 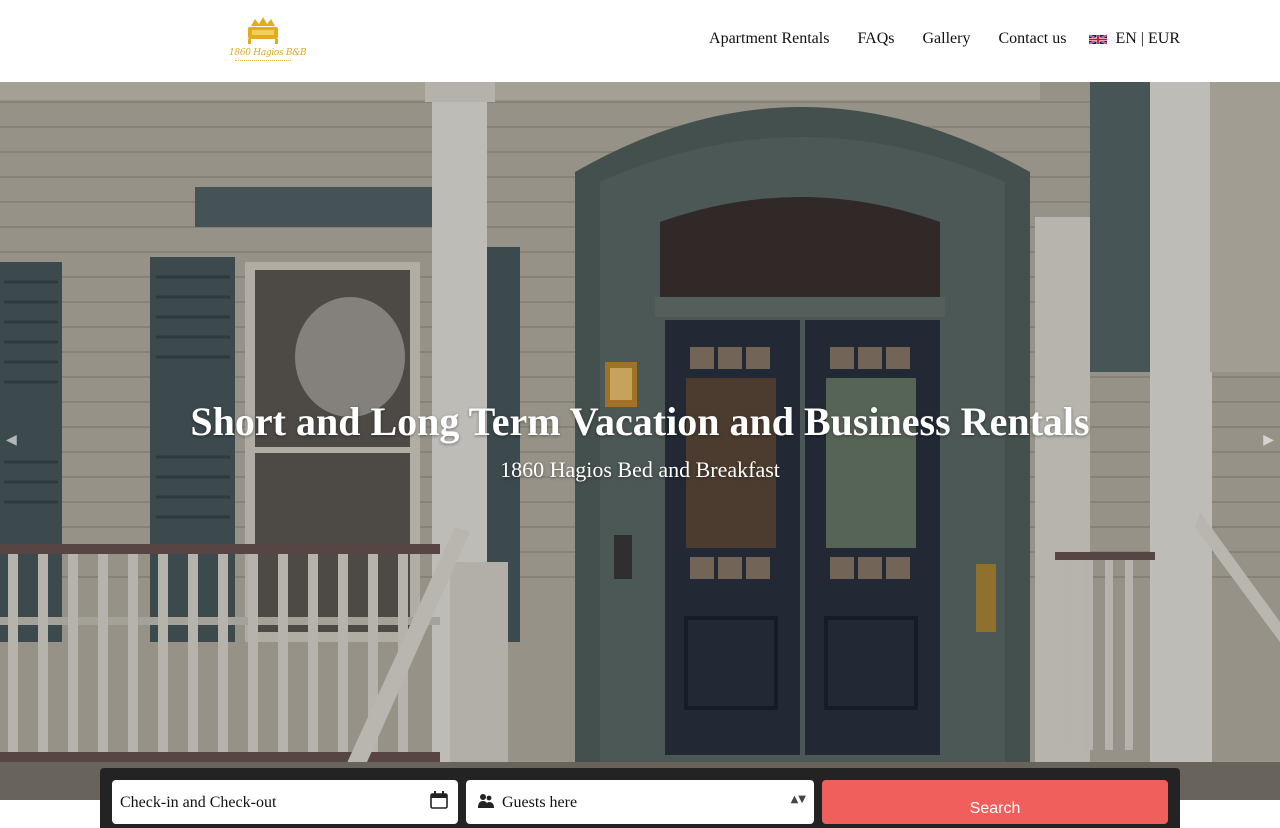 I want to click on nav-faqs: FAQs, so click(x=875, y=39).